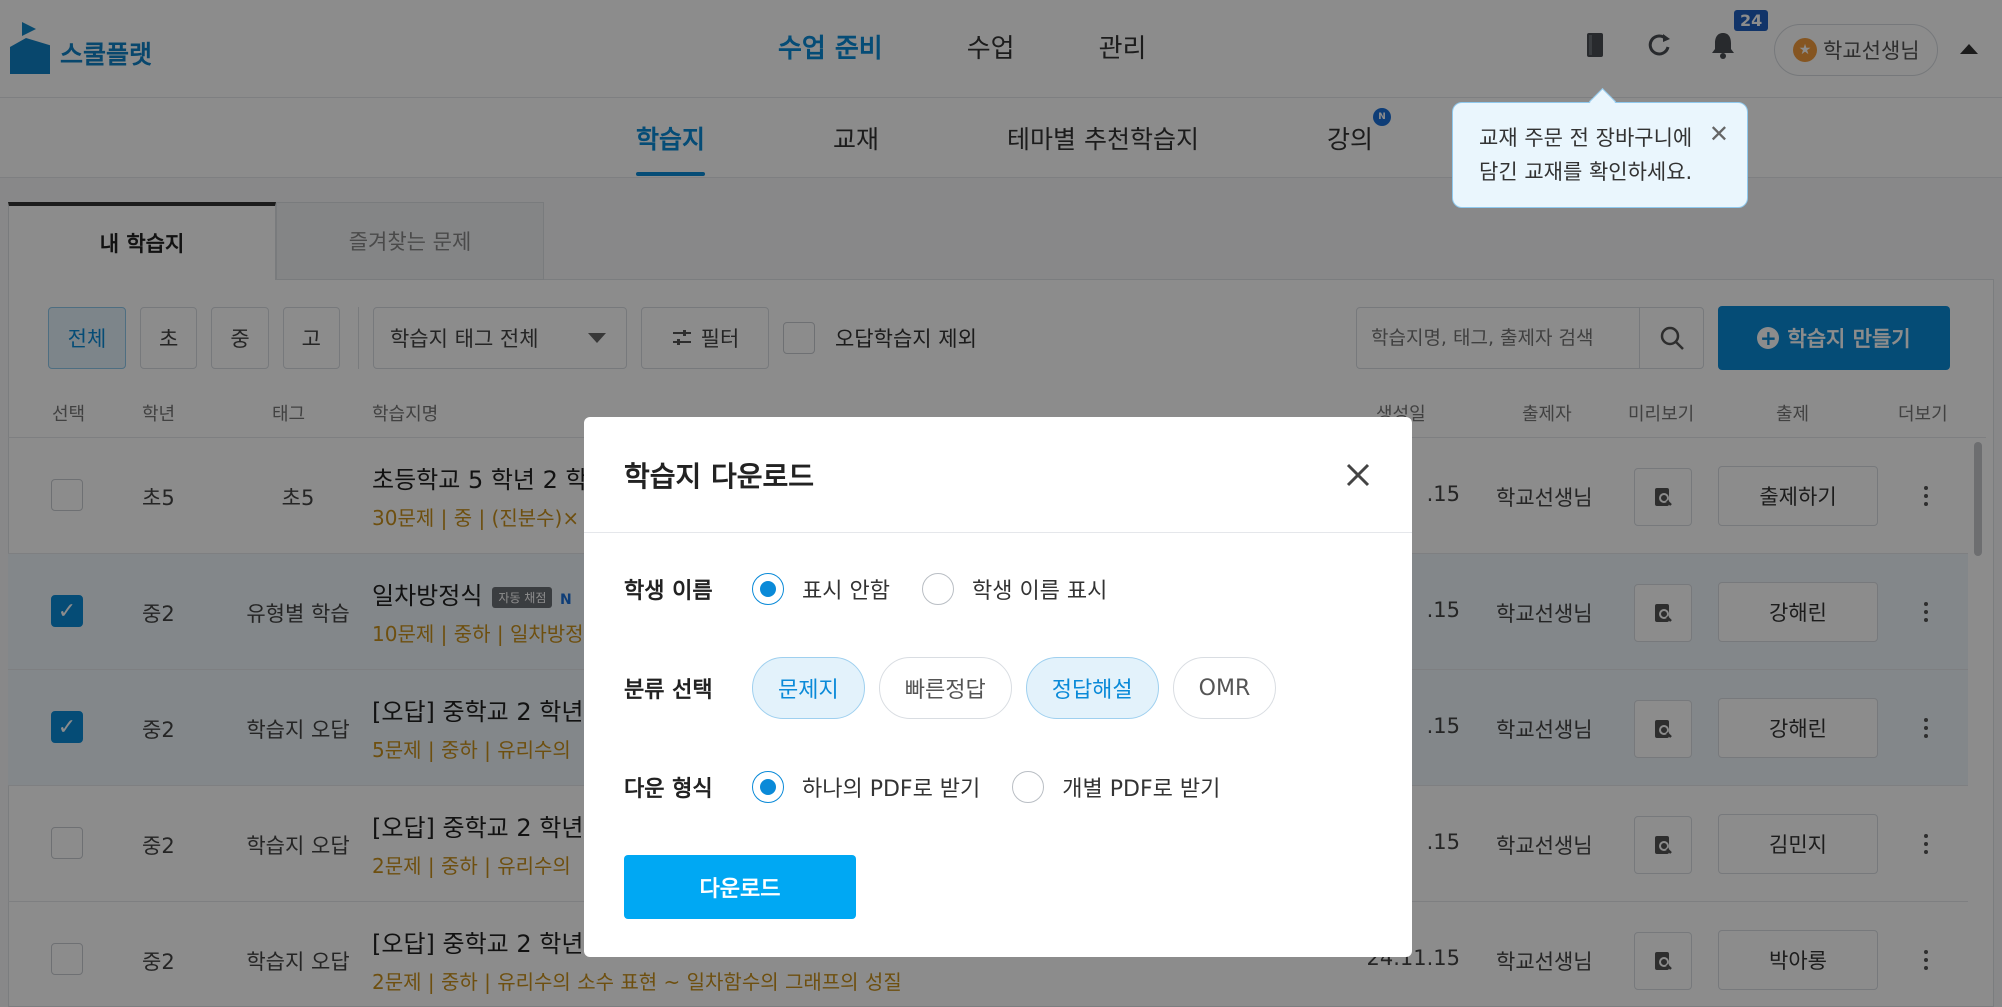  I want to click on download-button: 다운로드, so click(740, 887).